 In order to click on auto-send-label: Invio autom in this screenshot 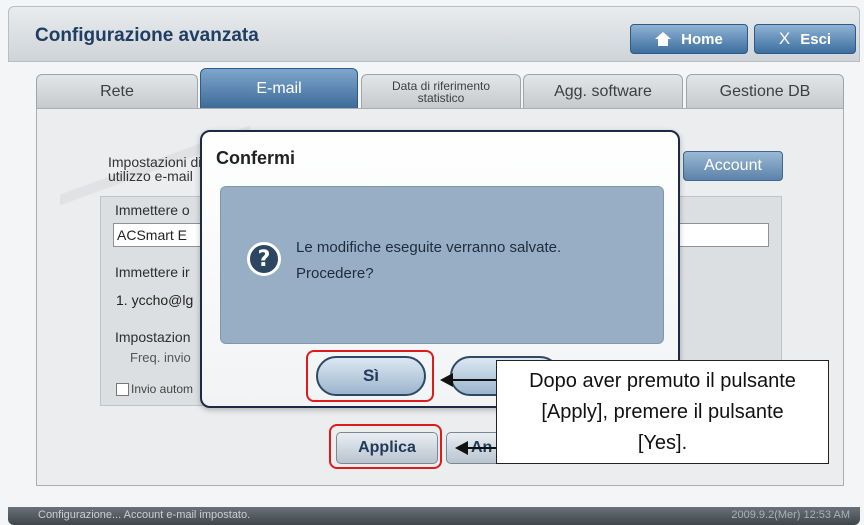, I will do `click(162, 389)`.